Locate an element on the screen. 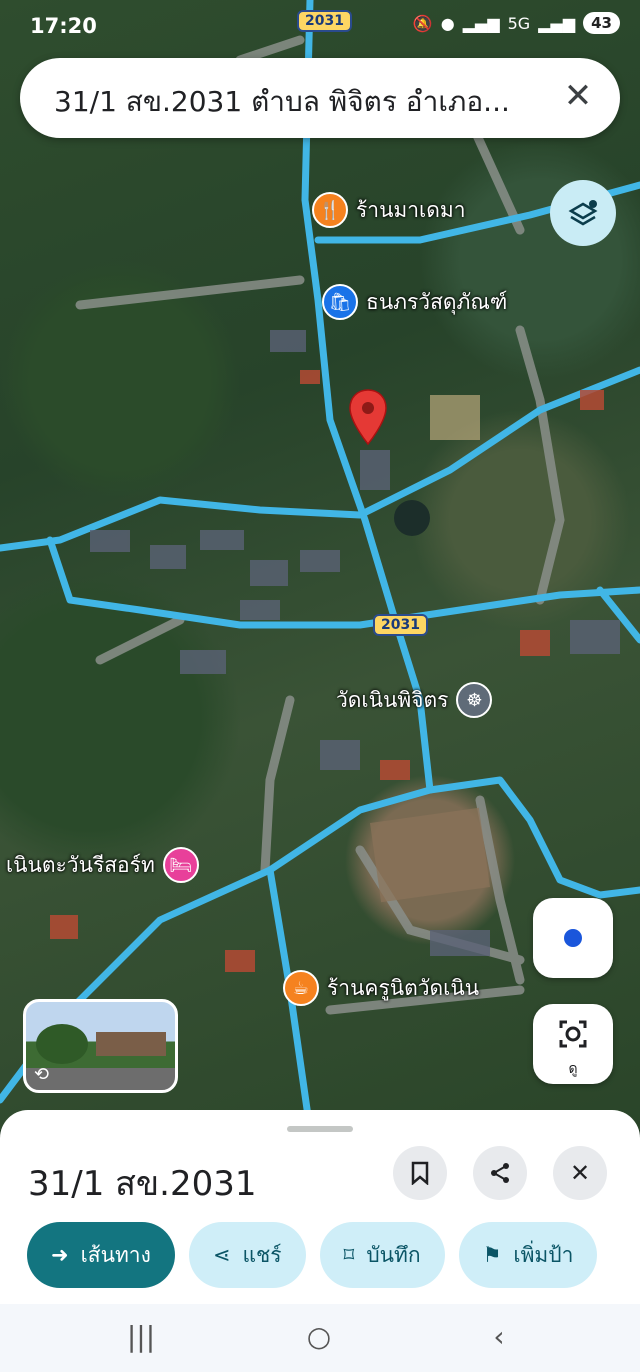  back-icon: ‹ is located at coordinates (499, 1336).